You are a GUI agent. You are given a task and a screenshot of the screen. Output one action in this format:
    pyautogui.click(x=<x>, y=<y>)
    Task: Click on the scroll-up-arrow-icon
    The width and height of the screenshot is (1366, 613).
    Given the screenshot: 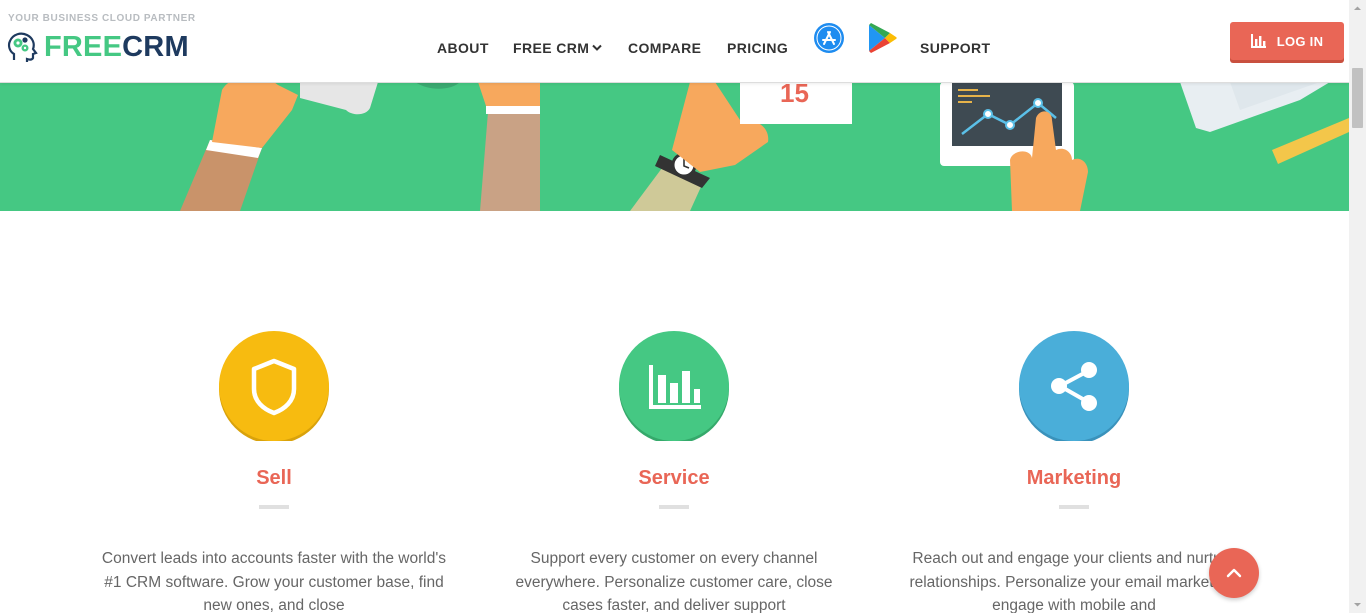 What is the action you would take?
    pyautogui.click(x=1357, y=8)
    